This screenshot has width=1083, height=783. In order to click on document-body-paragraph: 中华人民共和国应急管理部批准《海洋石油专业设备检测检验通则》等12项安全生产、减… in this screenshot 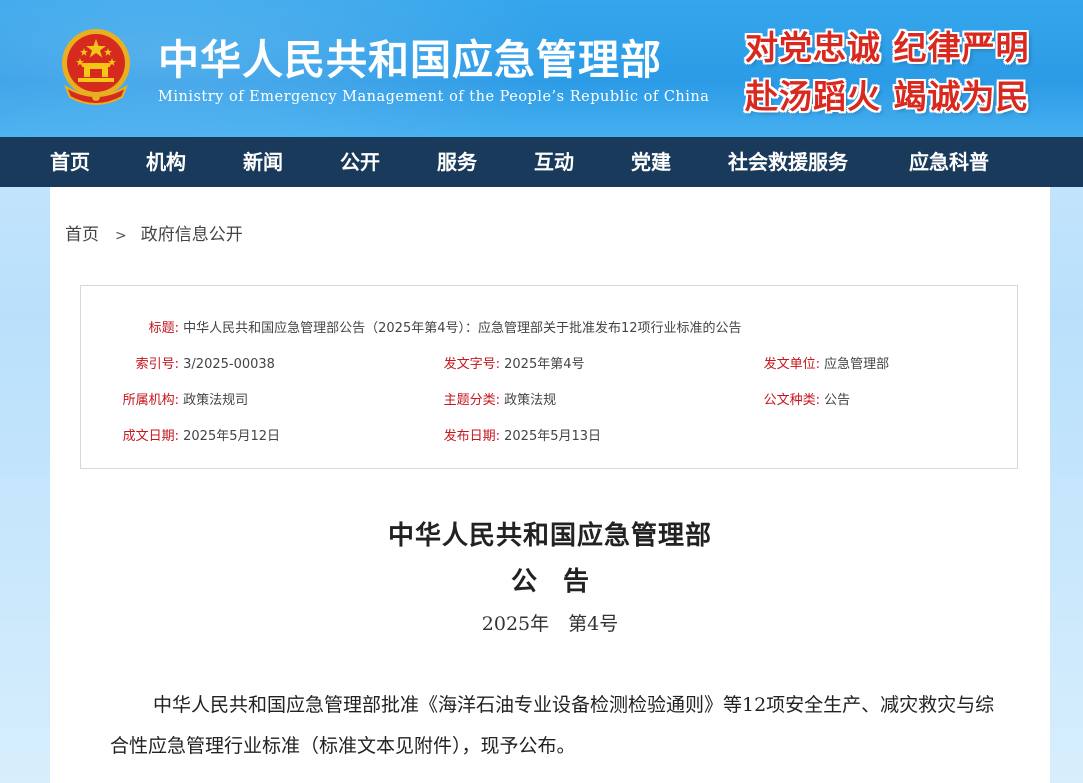, I will do `click(552, 725)`.